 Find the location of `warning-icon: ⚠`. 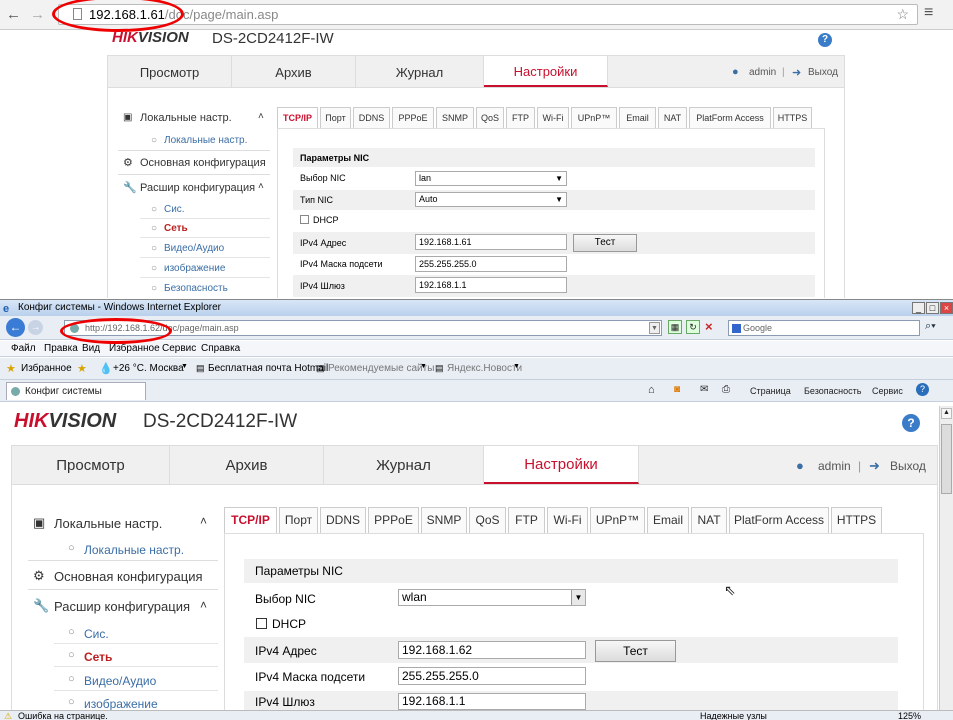

warning-icon: ⚠ is located at coordinates (8, 715).